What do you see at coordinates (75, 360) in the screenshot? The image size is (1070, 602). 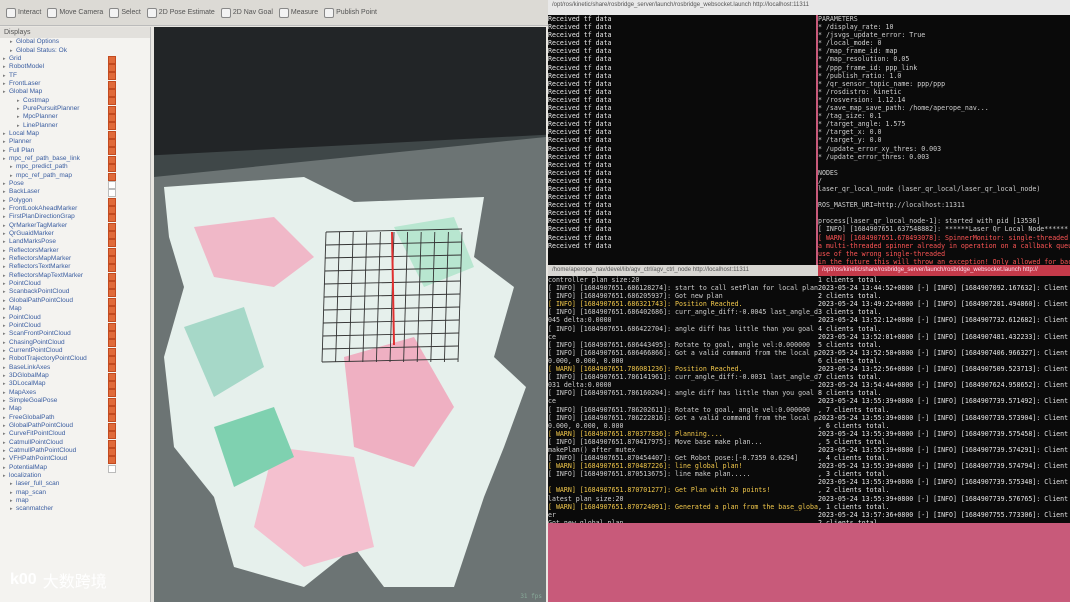 I see `display-item: ▸ RobotTrajectoryPointCloud` at bounding box center [75, 360].